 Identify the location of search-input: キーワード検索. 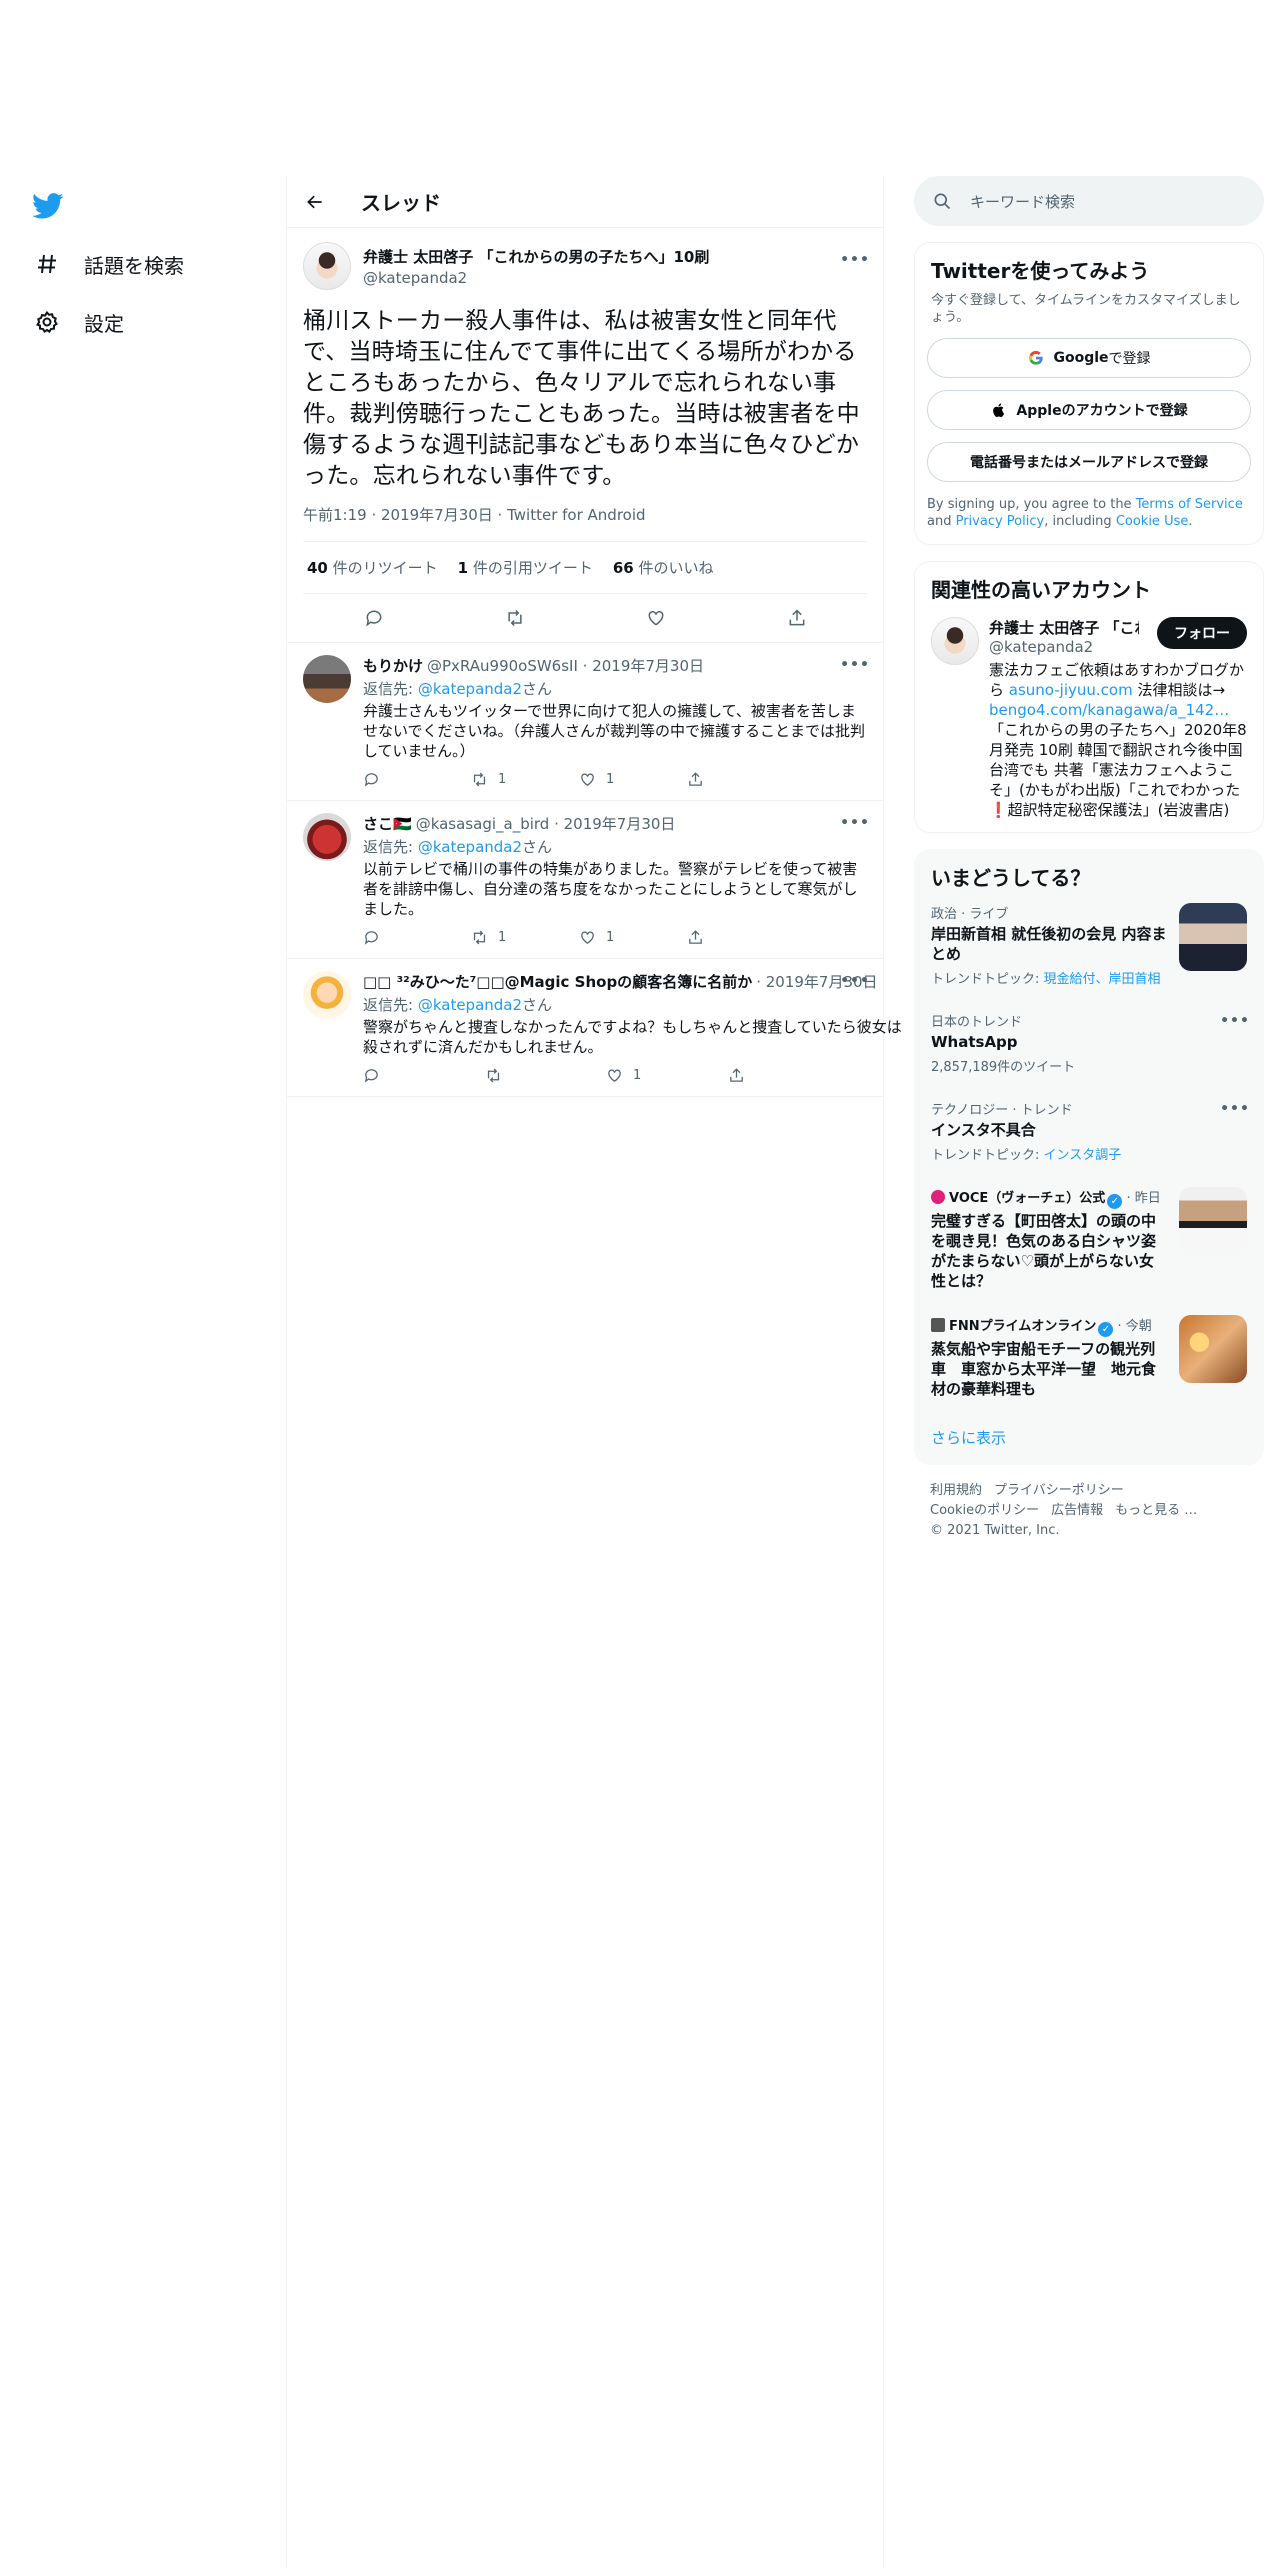
(1022, 201).